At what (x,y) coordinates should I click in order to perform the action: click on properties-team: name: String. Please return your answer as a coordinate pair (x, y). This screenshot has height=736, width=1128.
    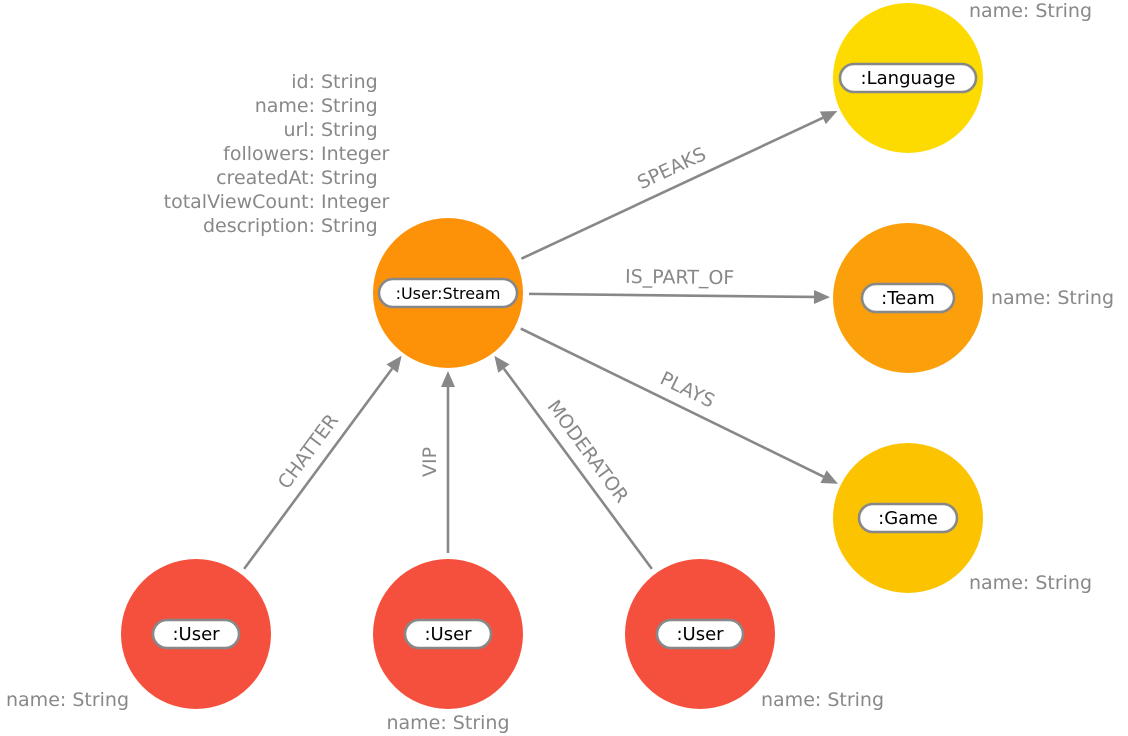
    Looking at the image, I should click on (1052, 298).